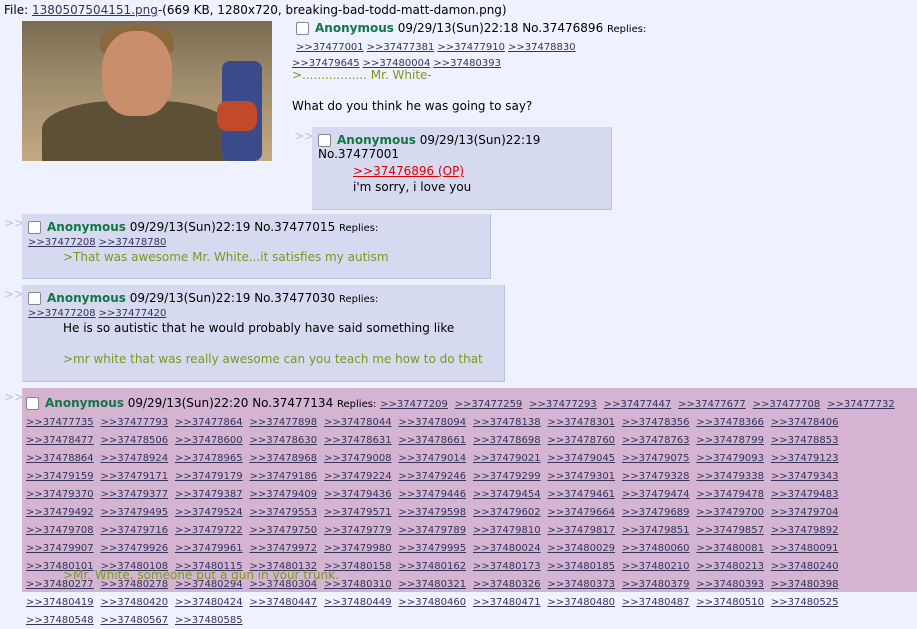 This screenshot has height=629, width=917. Describe the element at coordinates (283, 548) in the screenshot. I see `reply-backlink: >>37479972` at that location.